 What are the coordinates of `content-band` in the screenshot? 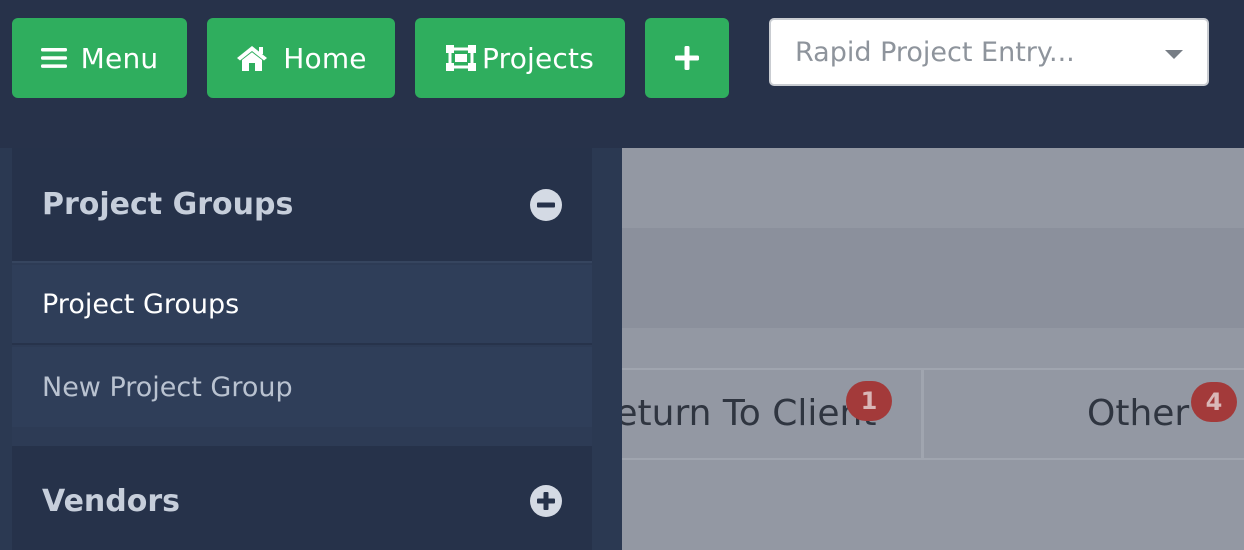 It's located at (933, 278).